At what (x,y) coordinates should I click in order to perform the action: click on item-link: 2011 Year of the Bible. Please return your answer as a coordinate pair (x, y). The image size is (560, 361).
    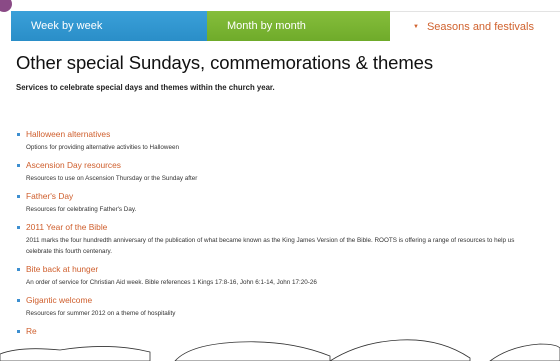
    Looking at the image, I should click on (66, 227).